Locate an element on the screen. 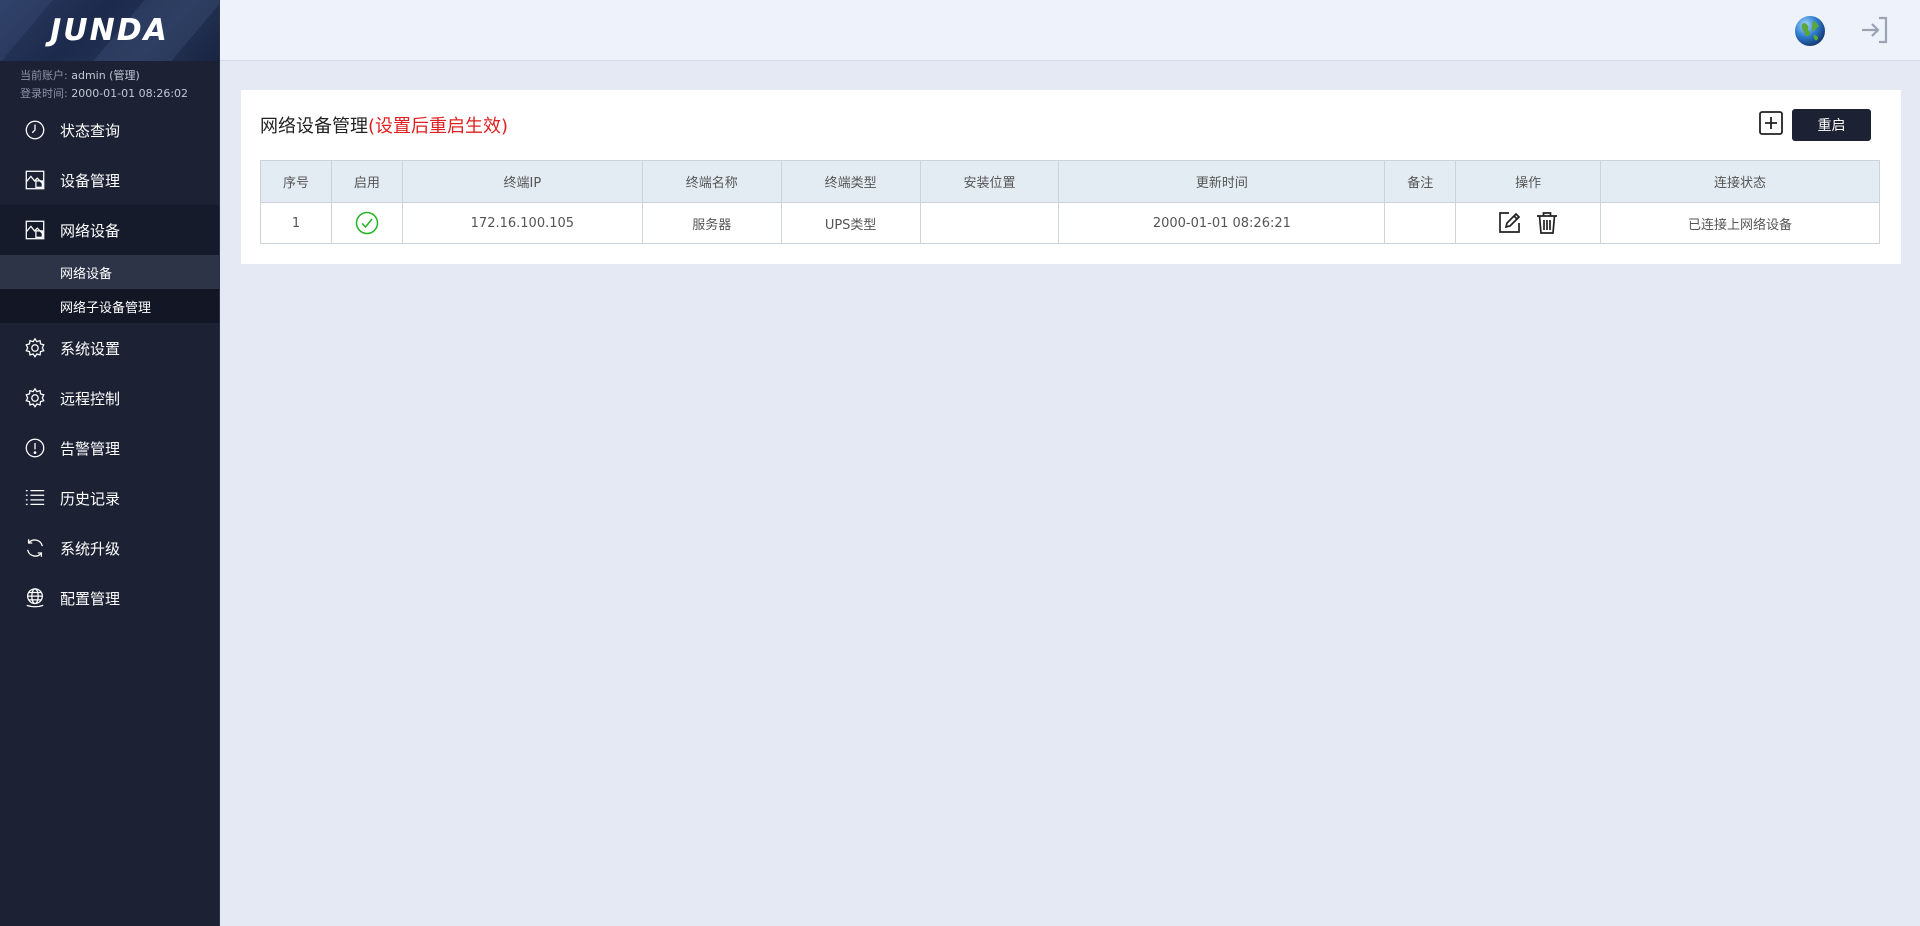 This screenshot has height=926, width=1920. cell-enabled is located at coordinates (366, 223).